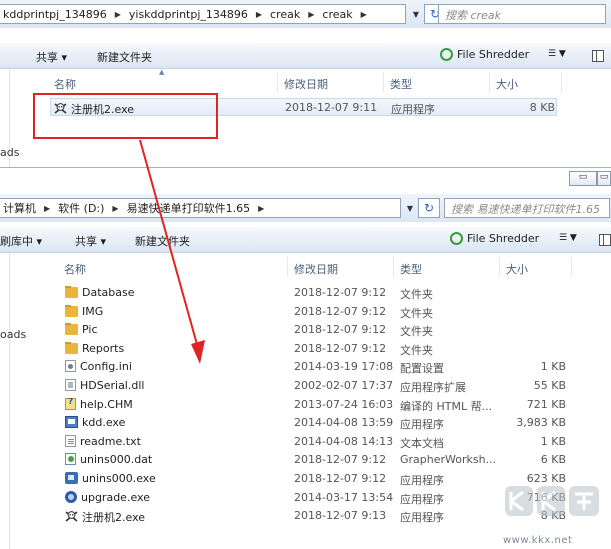  I want to click on watermark-logo: www.kkx.net, so click(555, 512).